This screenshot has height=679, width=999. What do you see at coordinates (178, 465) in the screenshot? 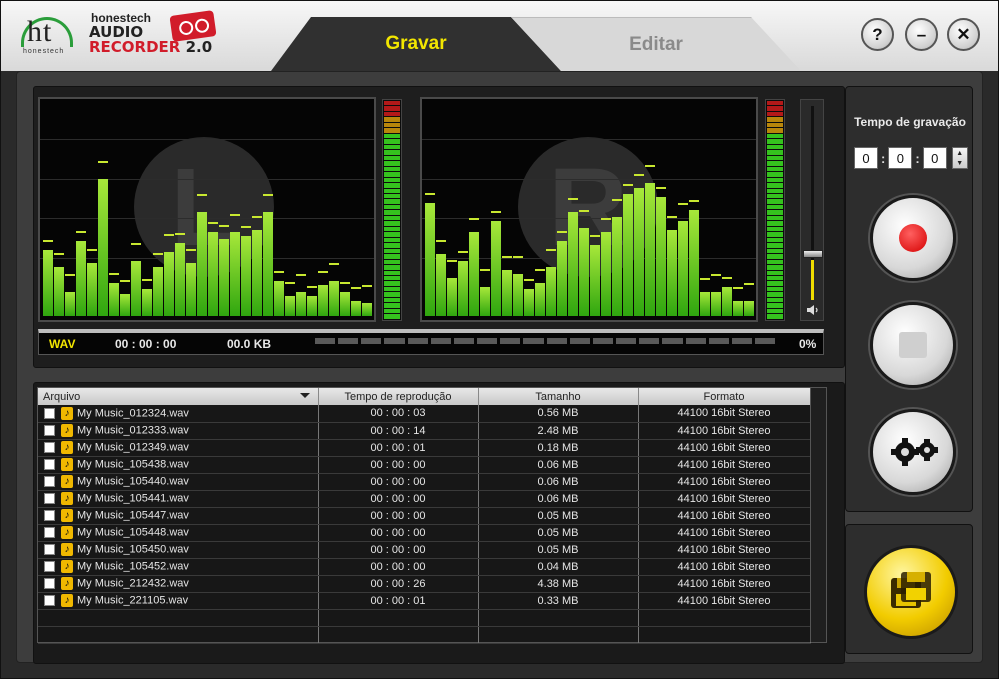
I see `file-name-cell: ♪ My Music_105438.wav` at bounding box center [178, 465].